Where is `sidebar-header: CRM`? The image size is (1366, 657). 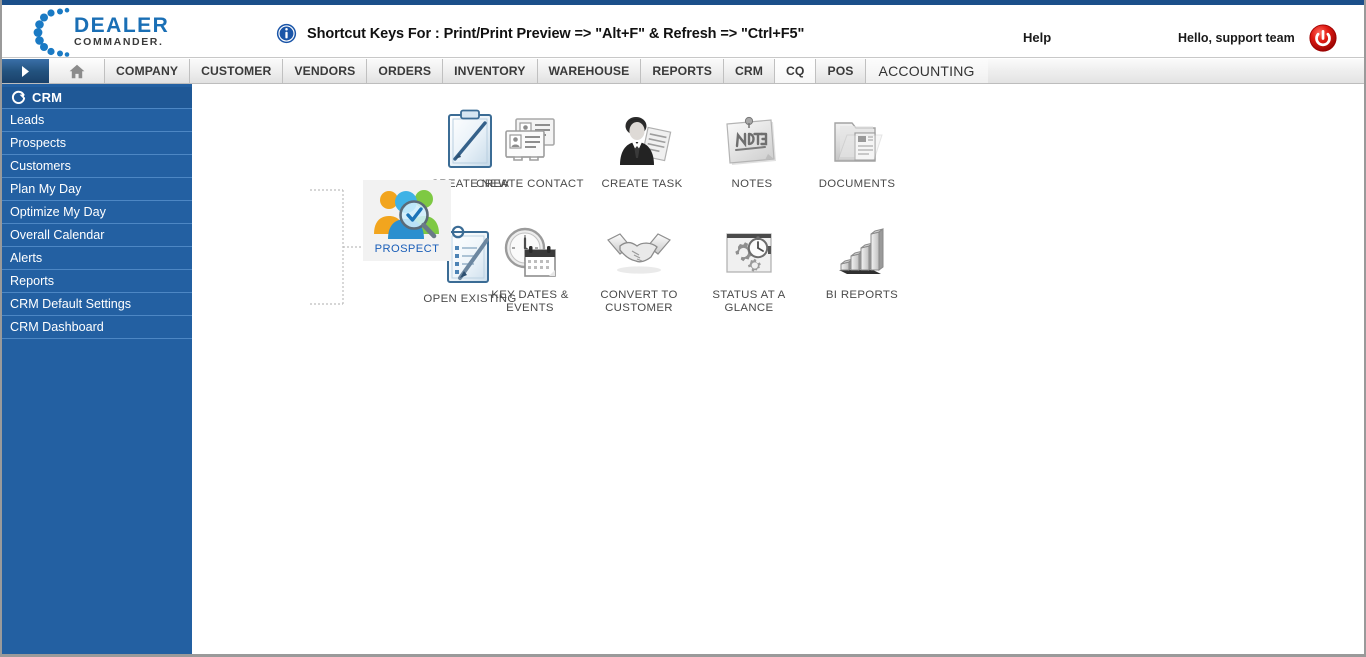
sidebar-header: CRM is located at coordinates (97, 98).